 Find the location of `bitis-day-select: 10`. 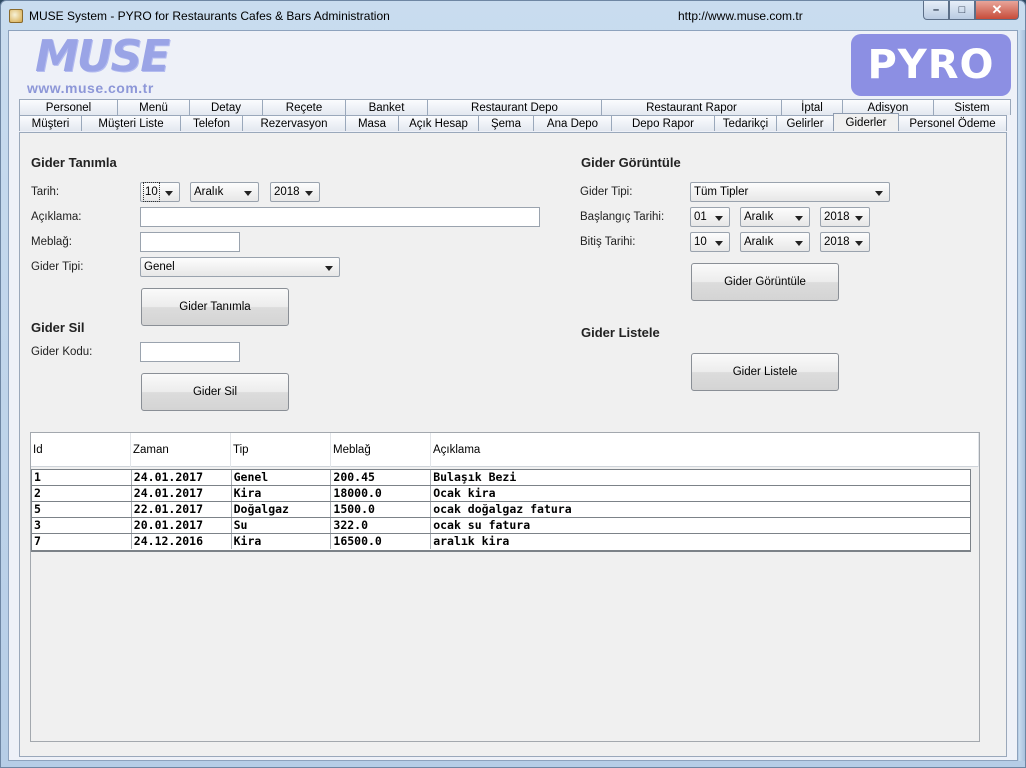

bitis-day-select: 10 is located at coordinates (710, 242).